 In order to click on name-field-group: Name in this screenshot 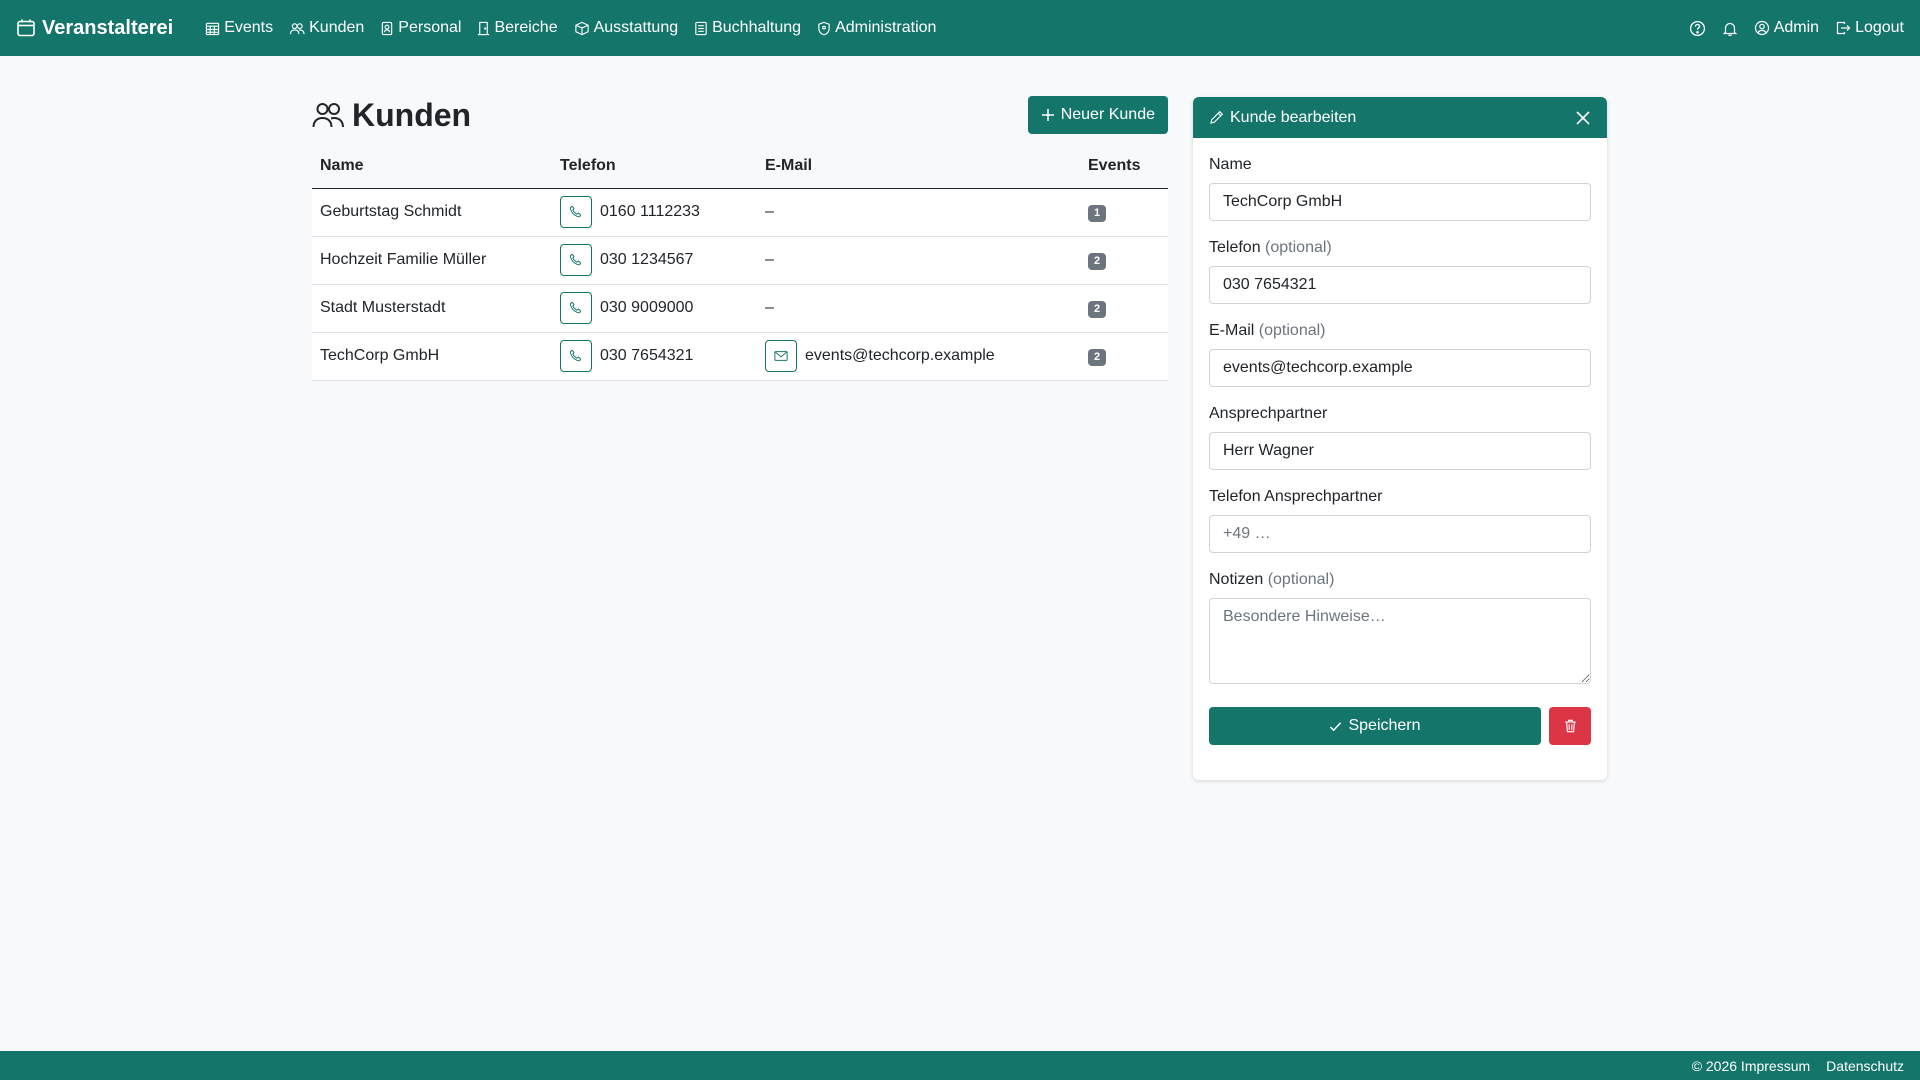, I will do `click(1400, 188)`.